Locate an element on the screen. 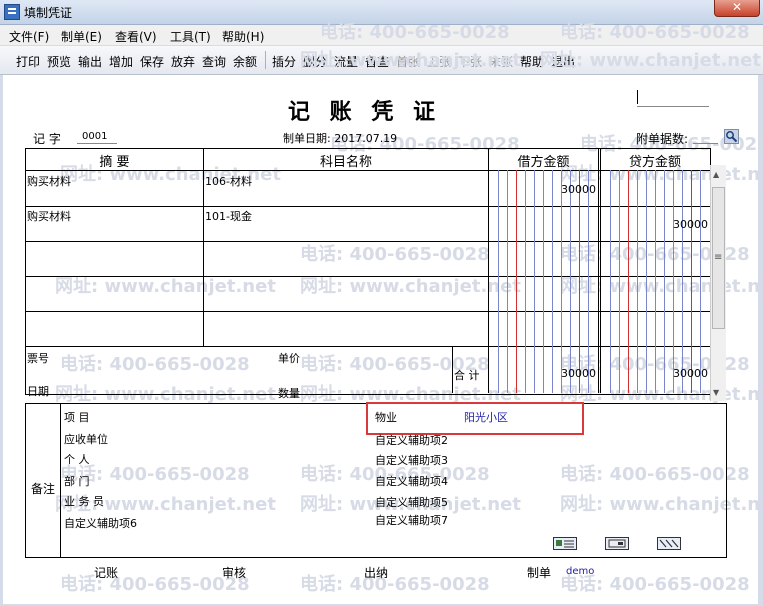 The height and width of the screenshot is (606, 763). close-button: ✕ is located at coordinates (737, 8).